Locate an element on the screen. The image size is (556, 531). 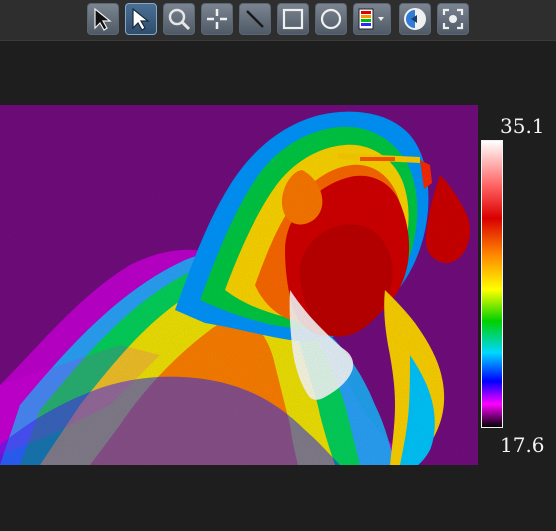
rectangle-icon is located at coordinates (293, 19).